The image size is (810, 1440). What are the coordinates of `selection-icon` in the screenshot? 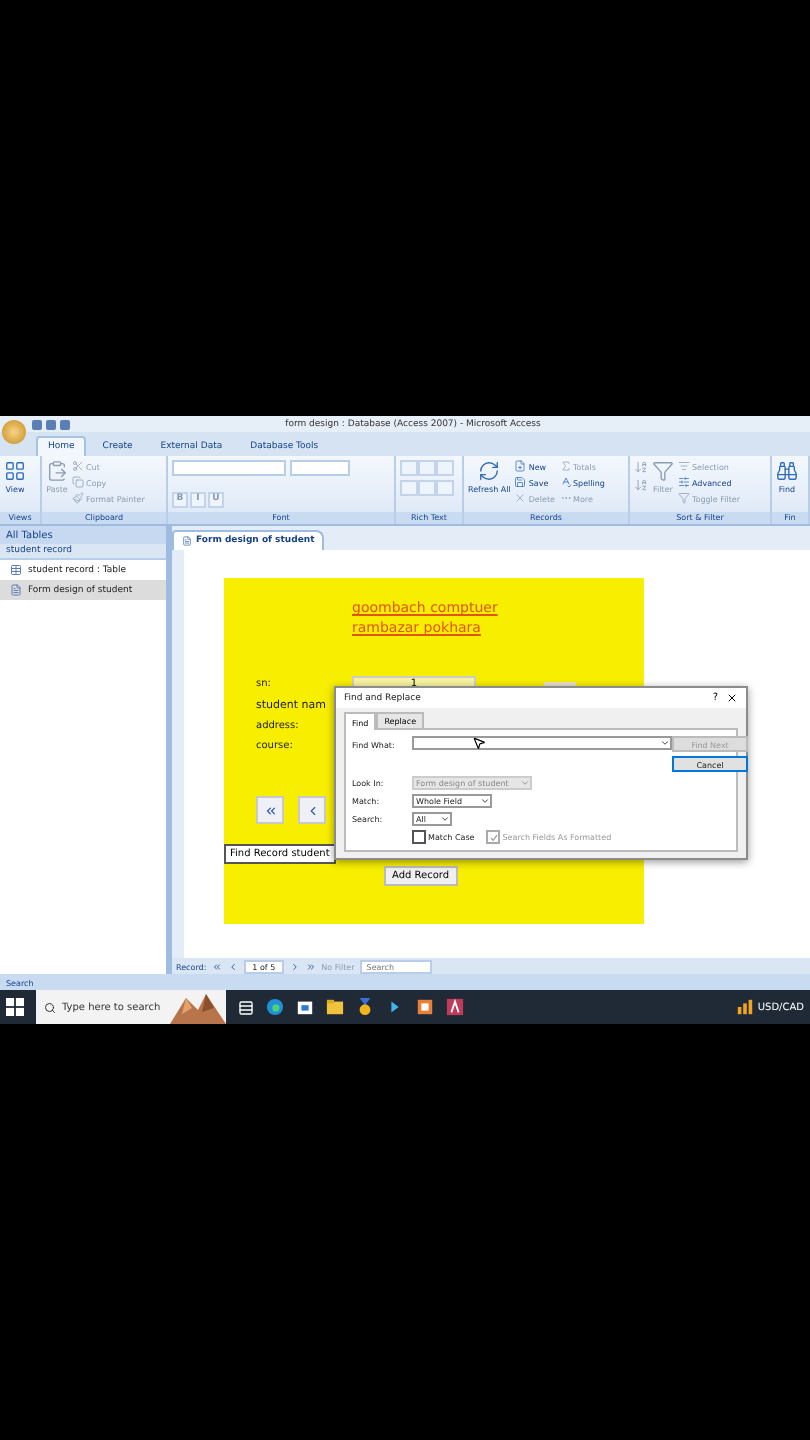 It's located at (684, 466).